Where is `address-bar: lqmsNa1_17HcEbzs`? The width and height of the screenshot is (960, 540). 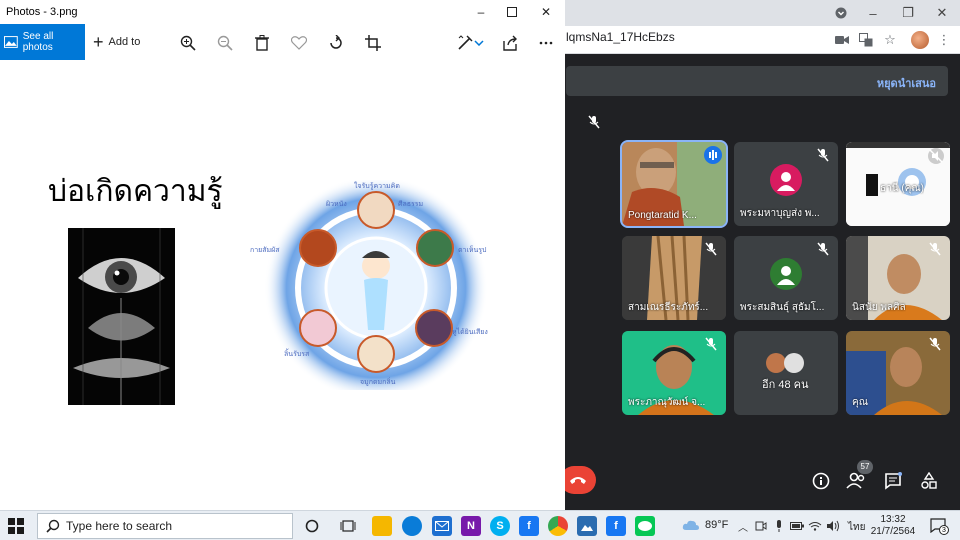 address-bar: lqmsNa1_17HcEbzs is located at coordinates (620, 37).